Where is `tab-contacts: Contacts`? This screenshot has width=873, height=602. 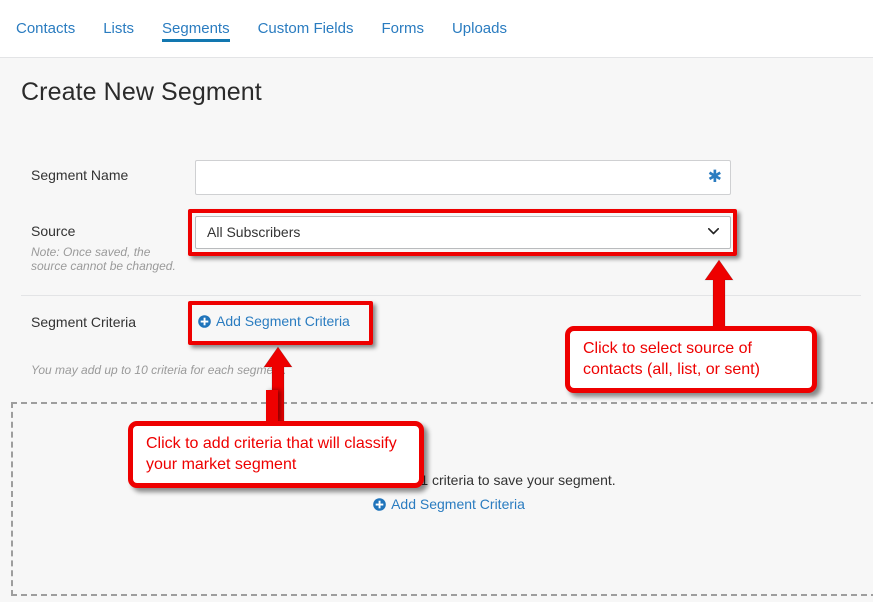
tab-contacts: Contacts is located at coordinates (45, 19).